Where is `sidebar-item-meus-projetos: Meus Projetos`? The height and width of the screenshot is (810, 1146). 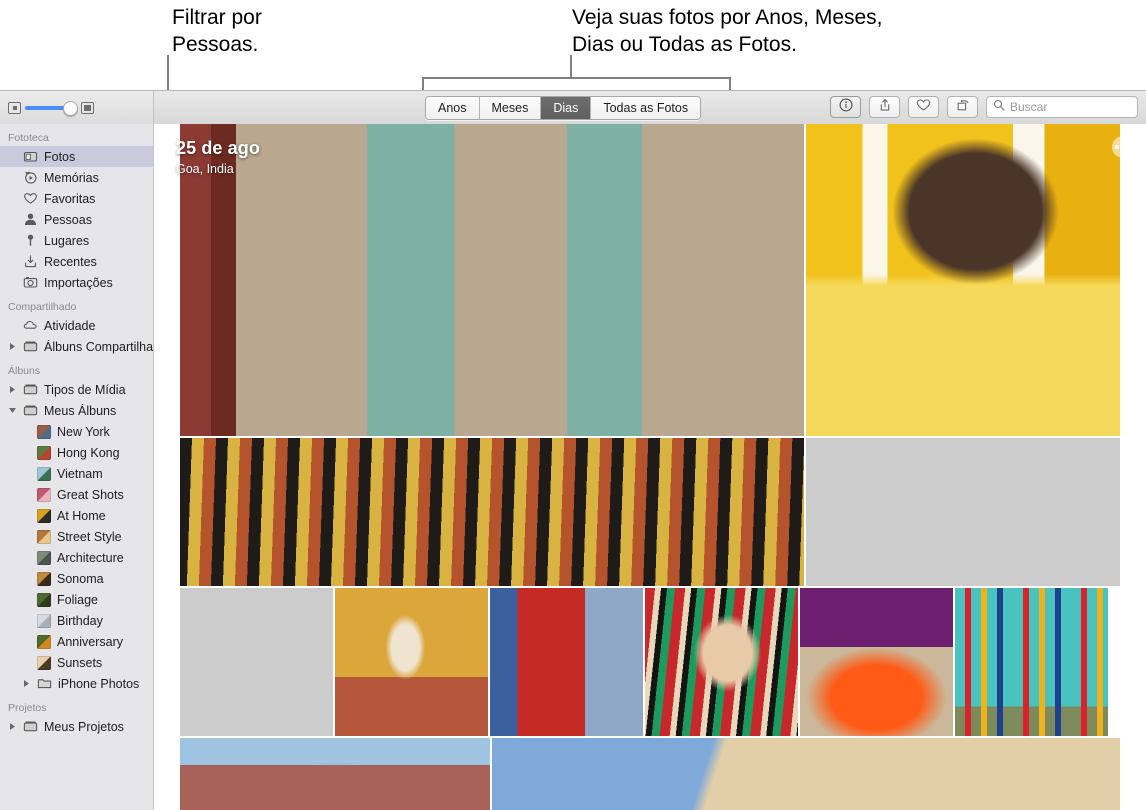 sidebar-item-meus-projetos: Meus Projetos is located at coordinates (76, 726).